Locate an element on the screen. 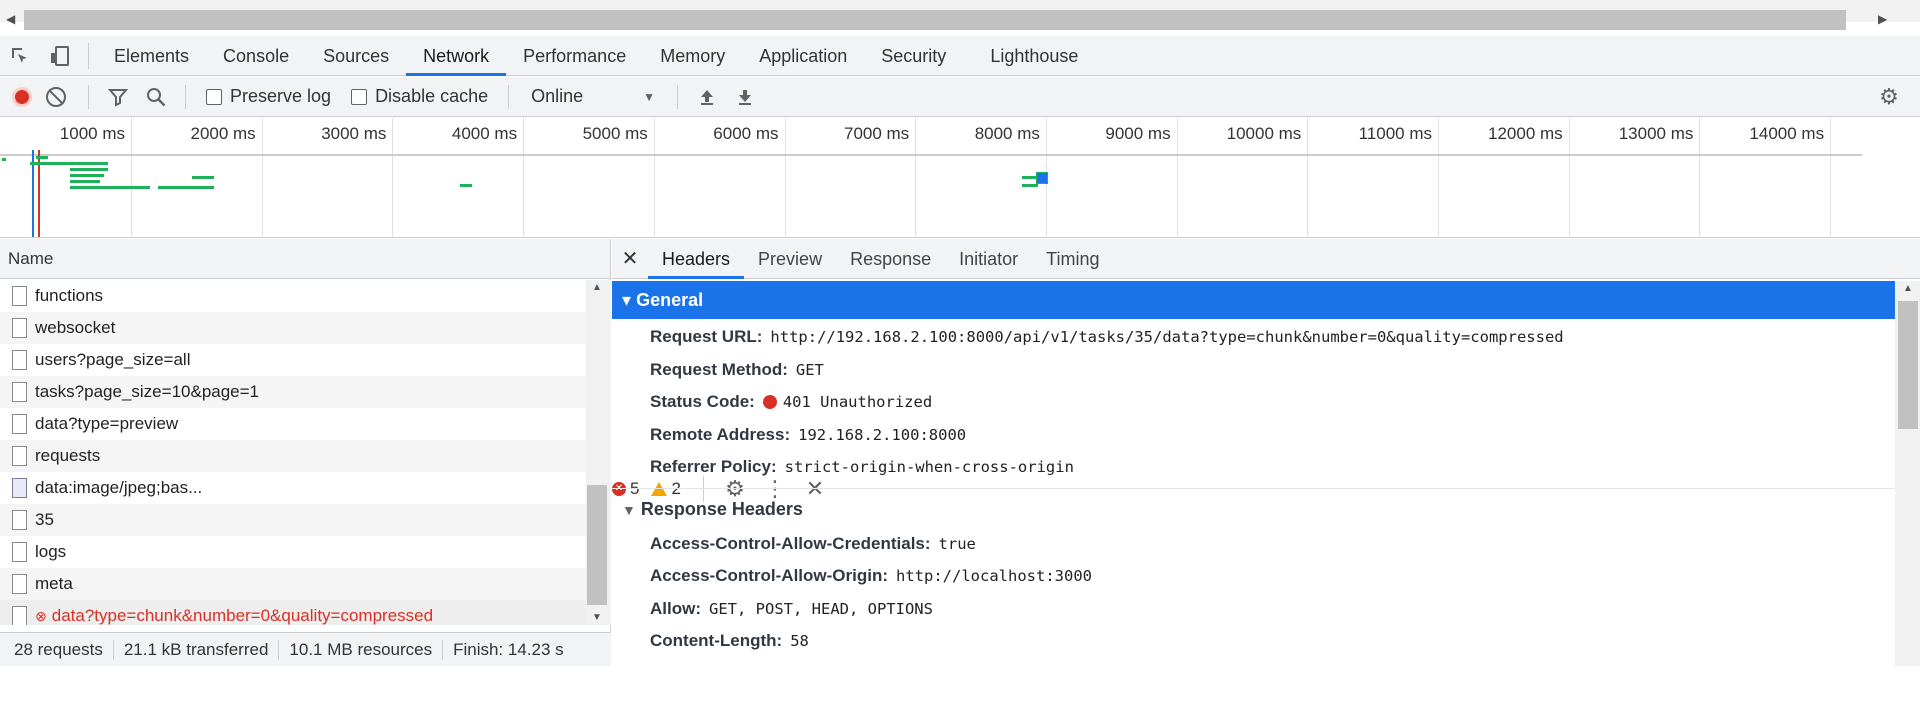 The height and width of the screenshot is (702, 1920). tab-memory: Memory is located at coordinates (692, 56).